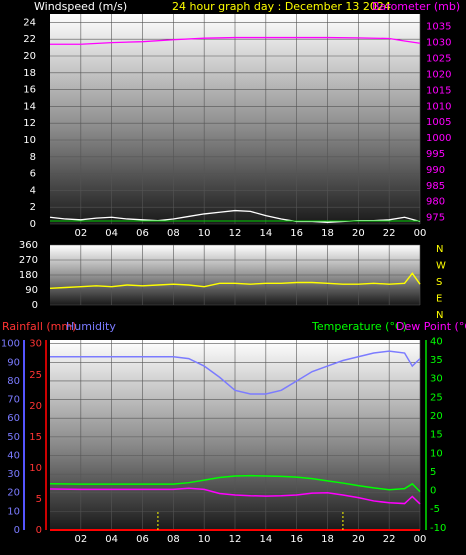  What do you see at coordinates (29, 73) in the screenshot?
I see `windspeed-tick-label: 18` at bounding box center [29, 73].